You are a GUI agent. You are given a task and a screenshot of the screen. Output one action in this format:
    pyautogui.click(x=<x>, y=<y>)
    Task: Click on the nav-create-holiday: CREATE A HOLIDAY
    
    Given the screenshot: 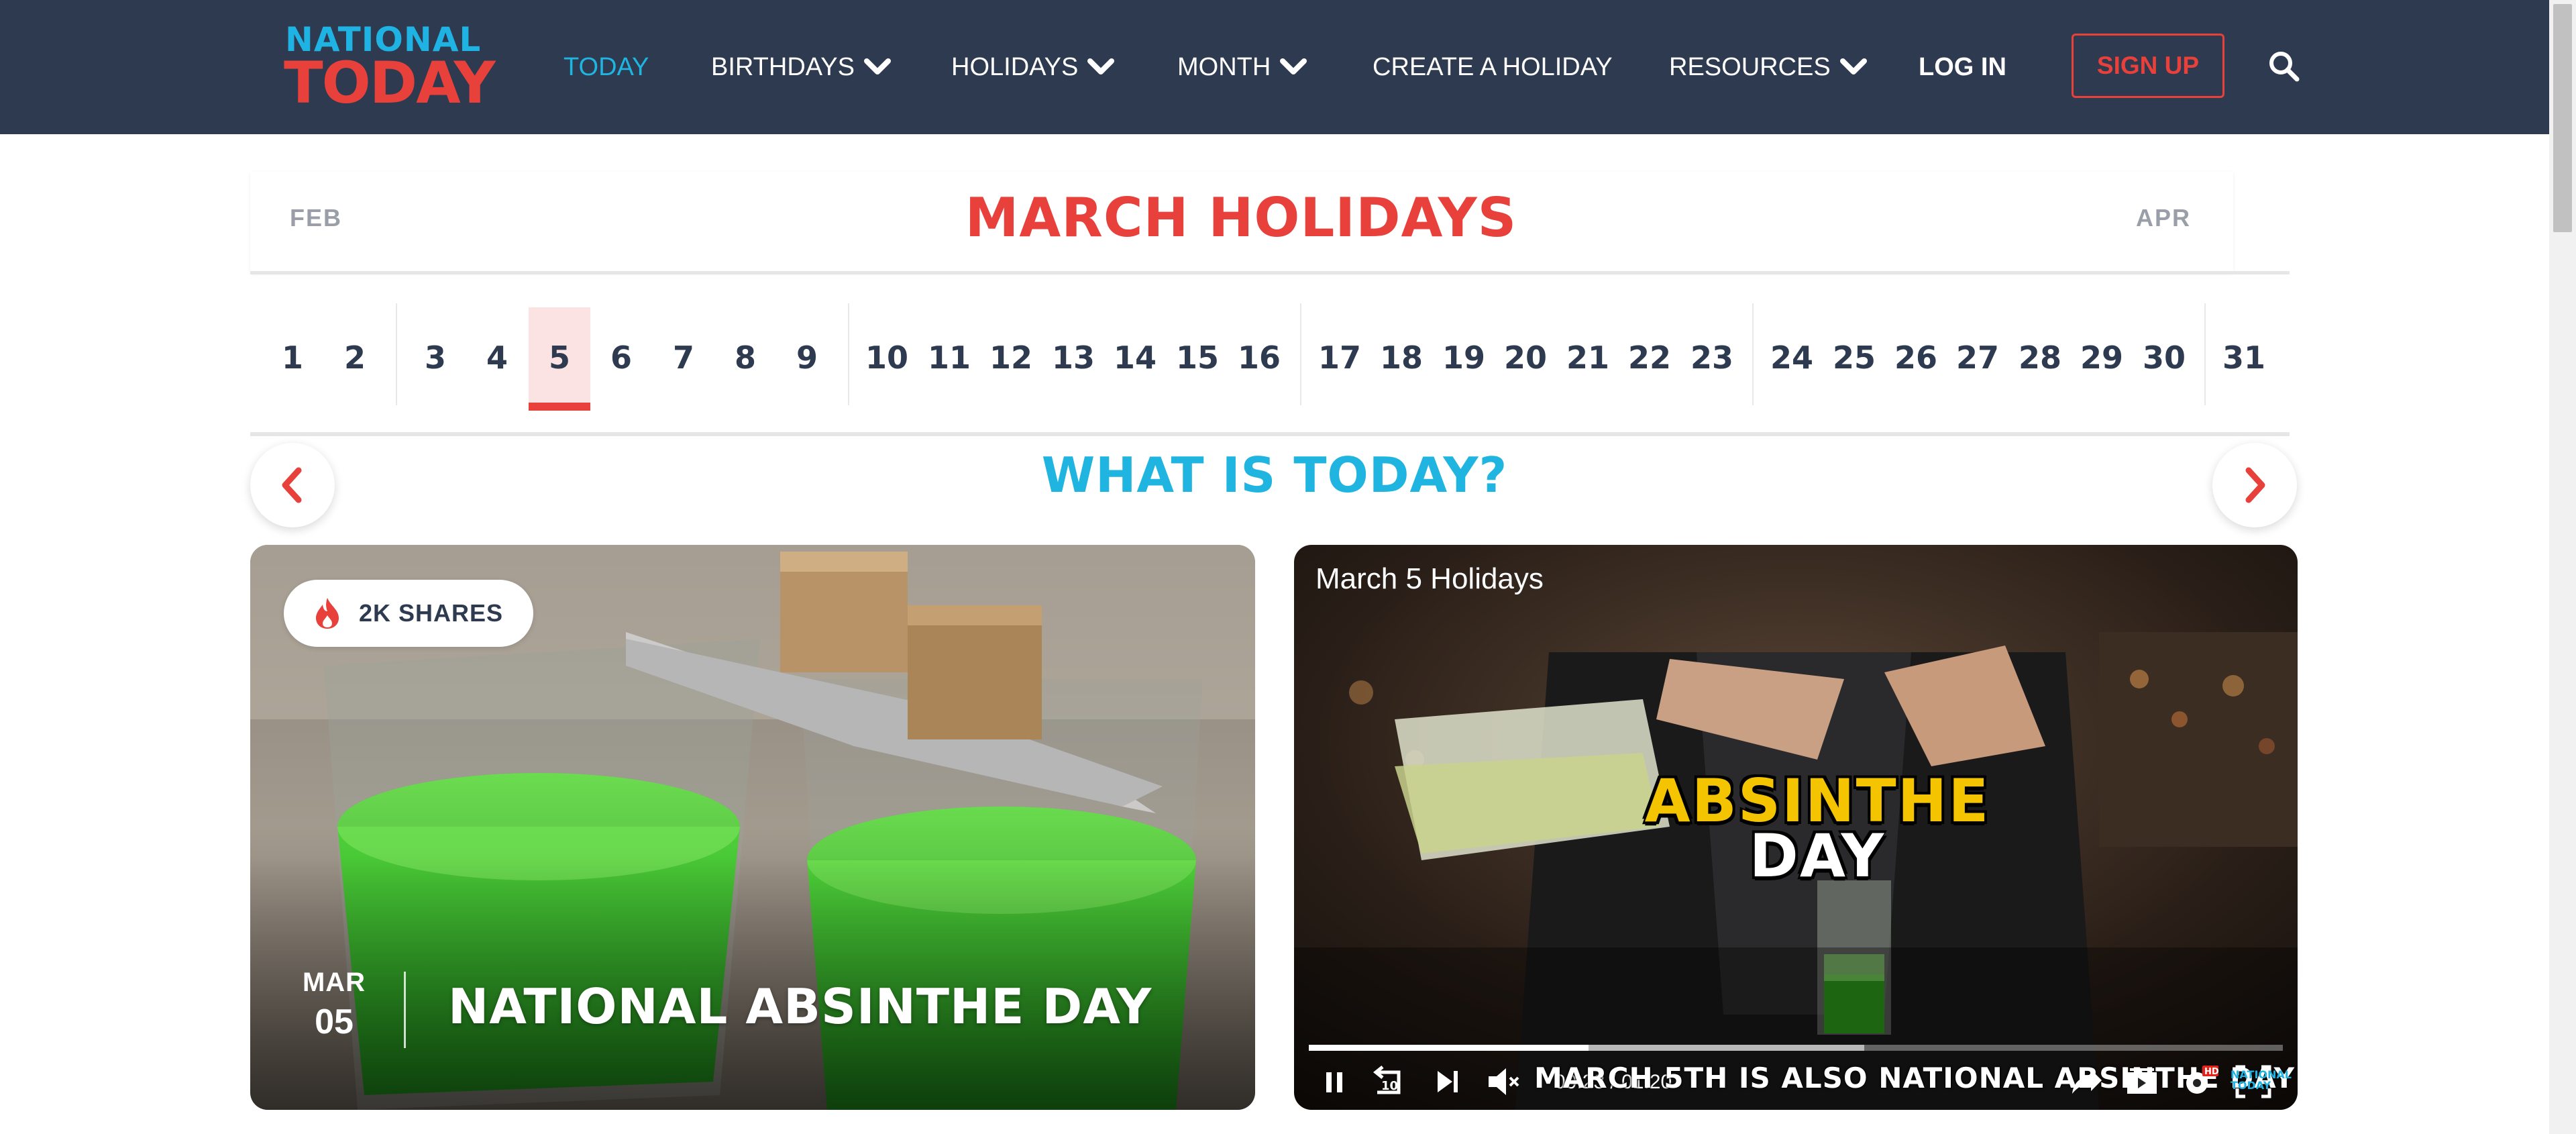 What is the action you would take?
    pyautogui.click(x=1493, y=67)
    